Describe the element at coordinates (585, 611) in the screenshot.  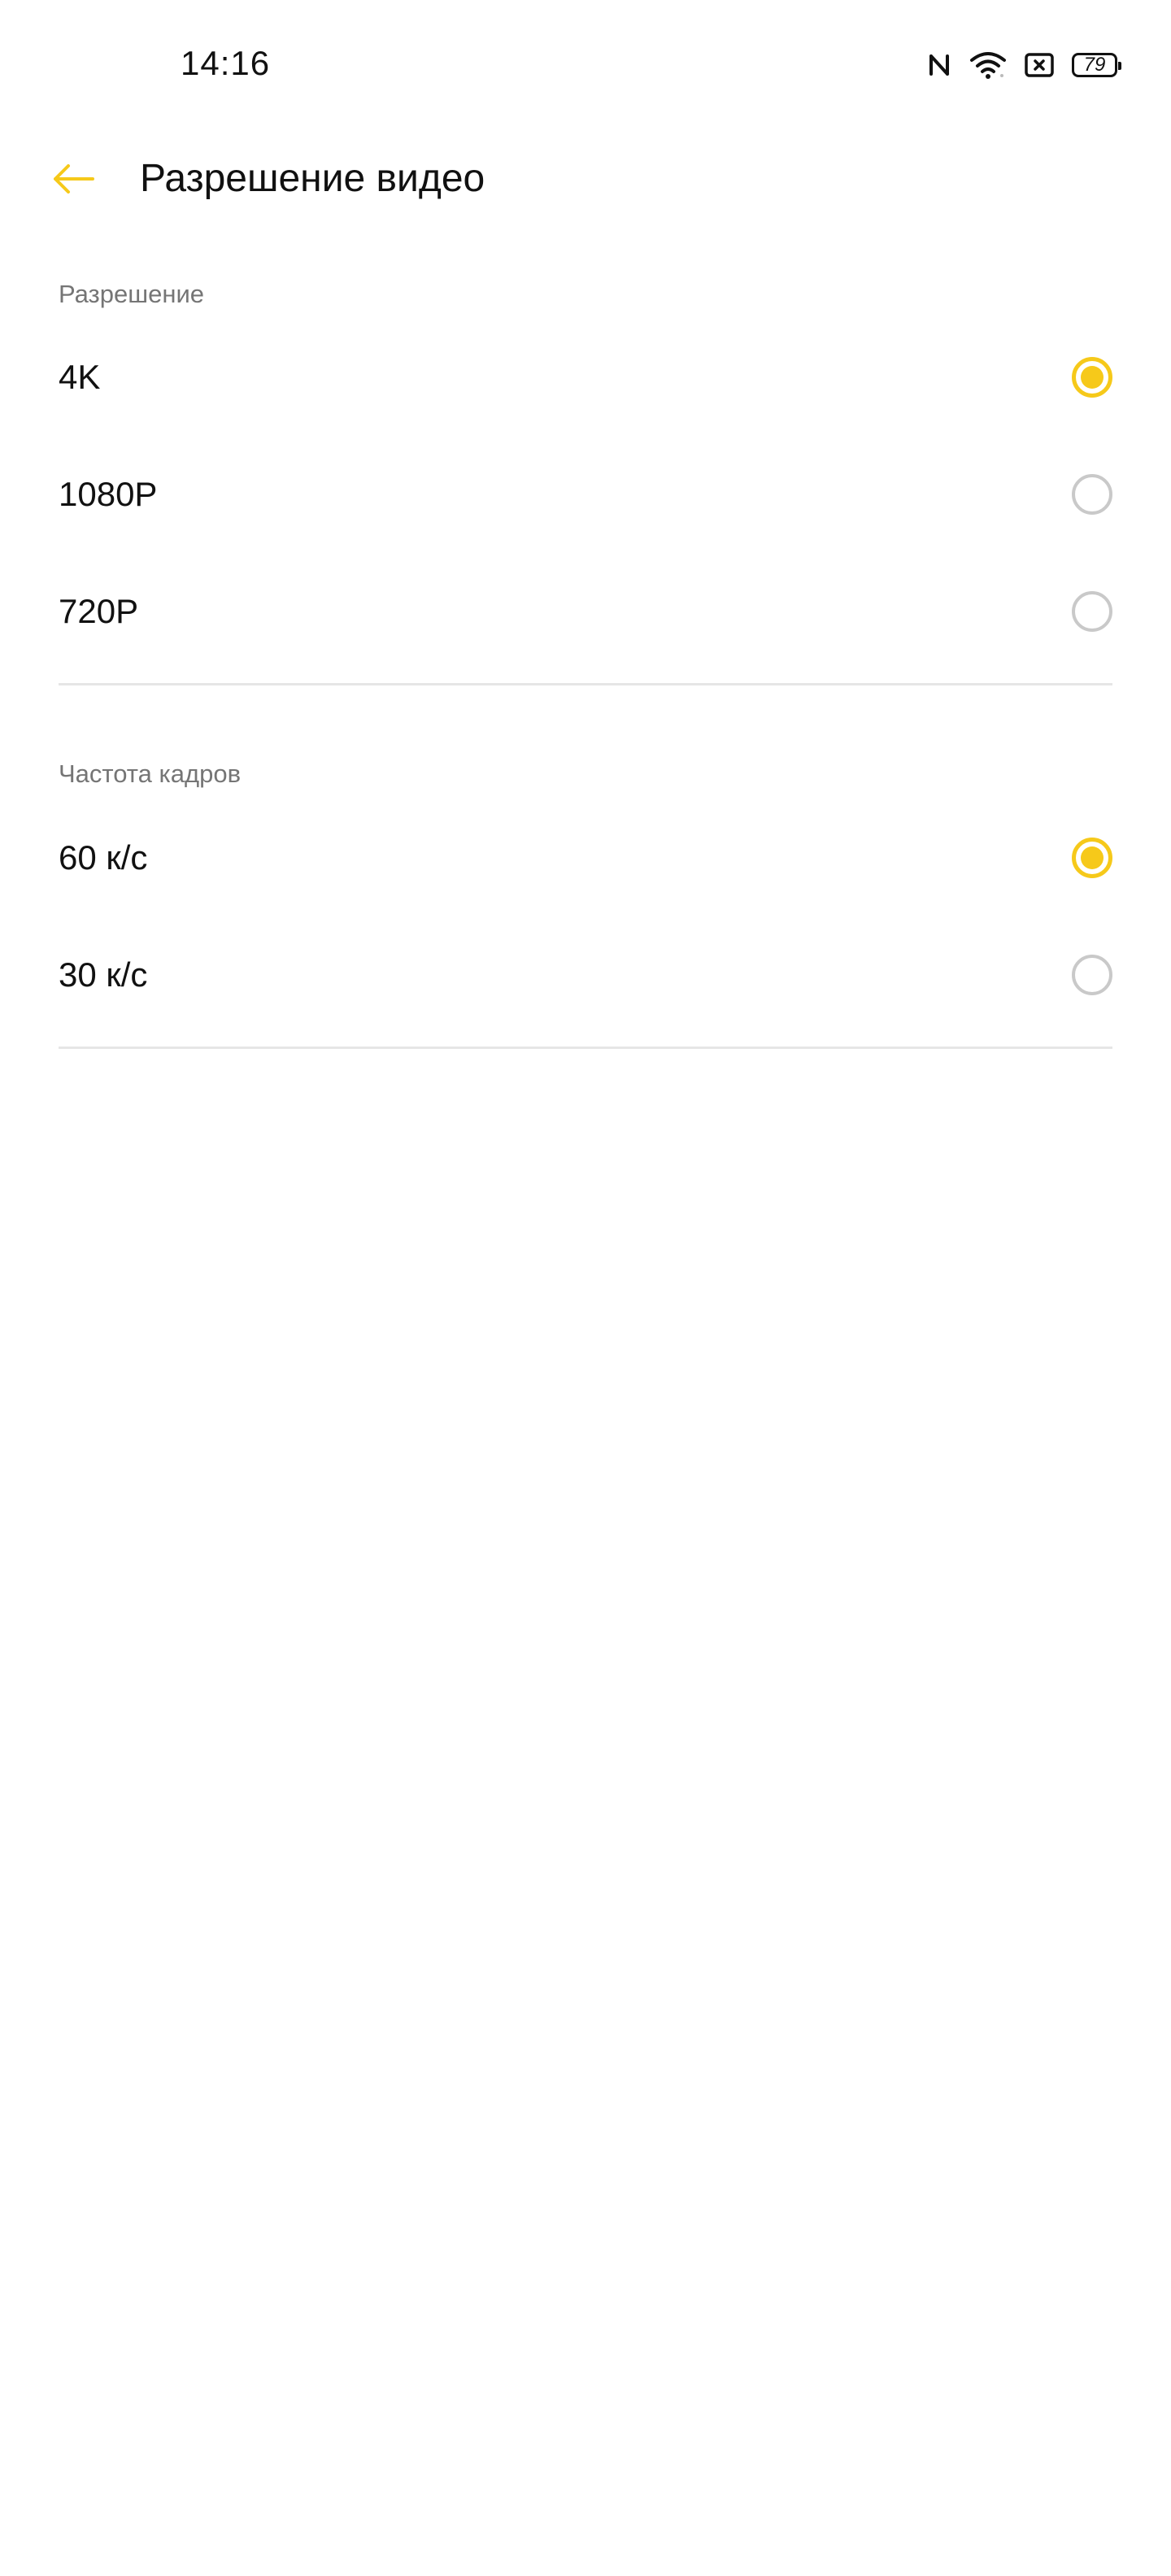
I see `option-720p: 720P` at that location.